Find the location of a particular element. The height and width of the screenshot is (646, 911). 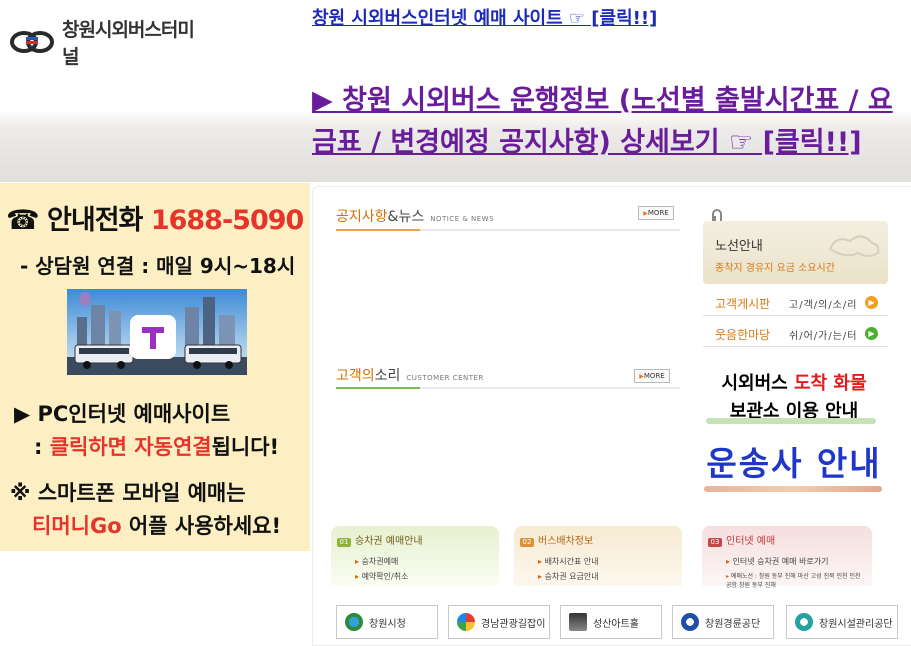

mobile-booking-desc: 티머니Go 어플 사용하세요! is located at coordinates (157, 526).